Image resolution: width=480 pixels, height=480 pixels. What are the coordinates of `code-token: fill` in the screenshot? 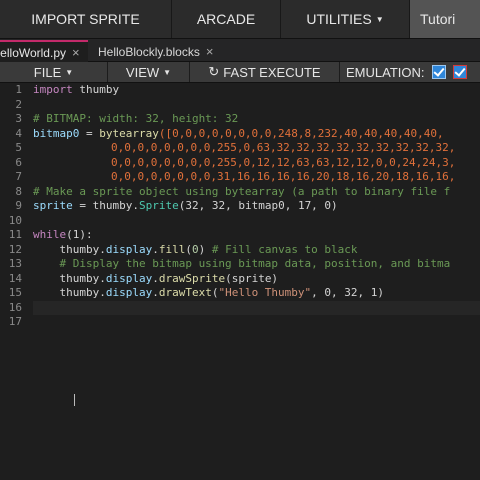 It's located at (172, 249).